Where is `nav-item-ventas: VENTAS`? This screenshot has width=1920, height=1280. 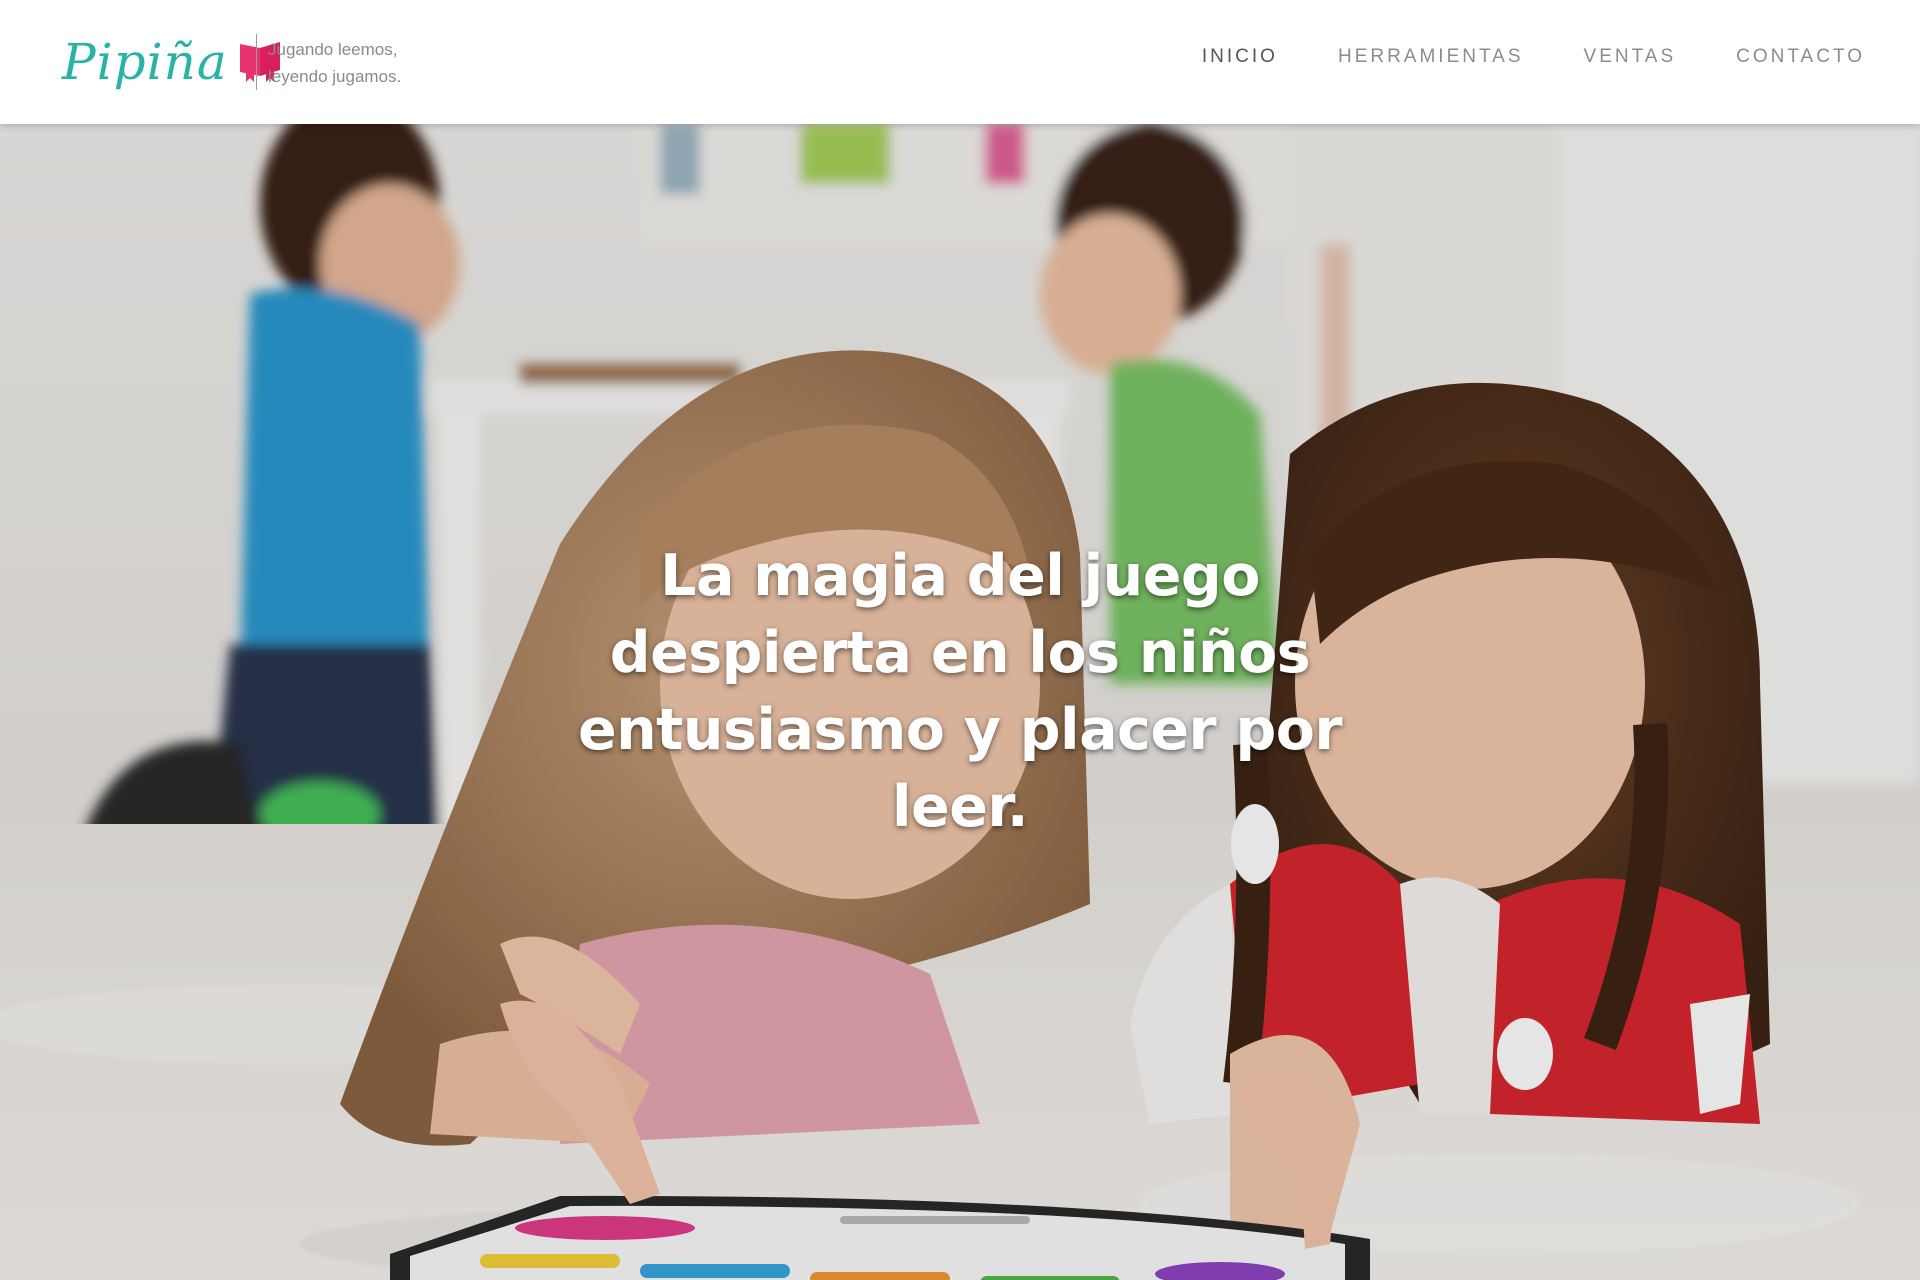 nav-item-ventas: VENTAS is located at coordinates (1630, 57).